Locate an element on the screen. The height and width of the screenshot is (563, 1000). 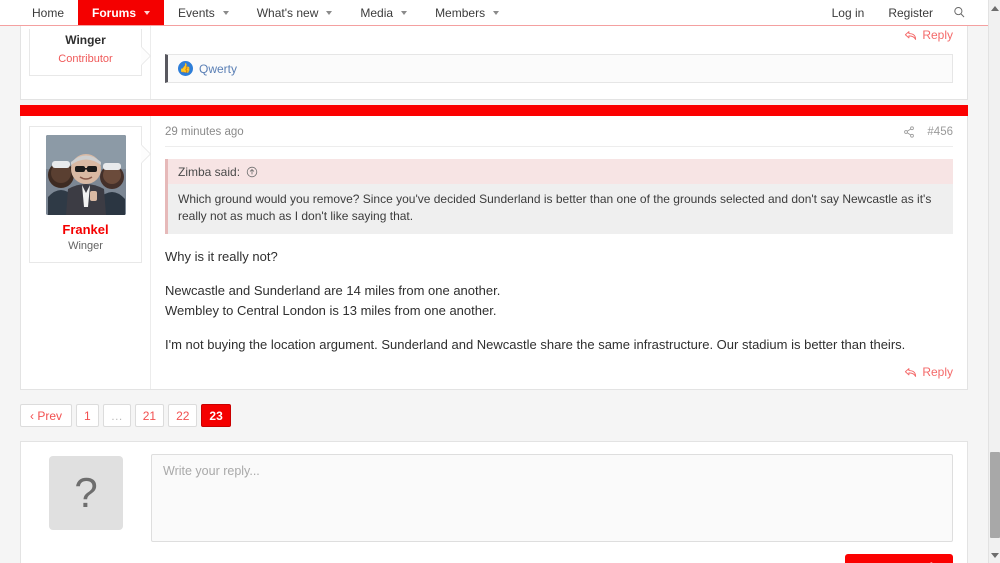
nav-item-label: What's new is located at coordinates (287, 12).